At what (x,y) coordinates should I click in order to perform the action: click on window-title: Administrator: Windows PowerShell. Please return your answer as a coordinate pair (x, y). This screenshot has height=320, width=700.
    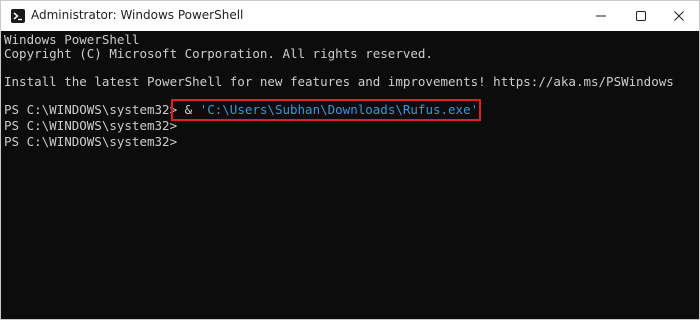
    Looking at the image, I should click on (137, 15).